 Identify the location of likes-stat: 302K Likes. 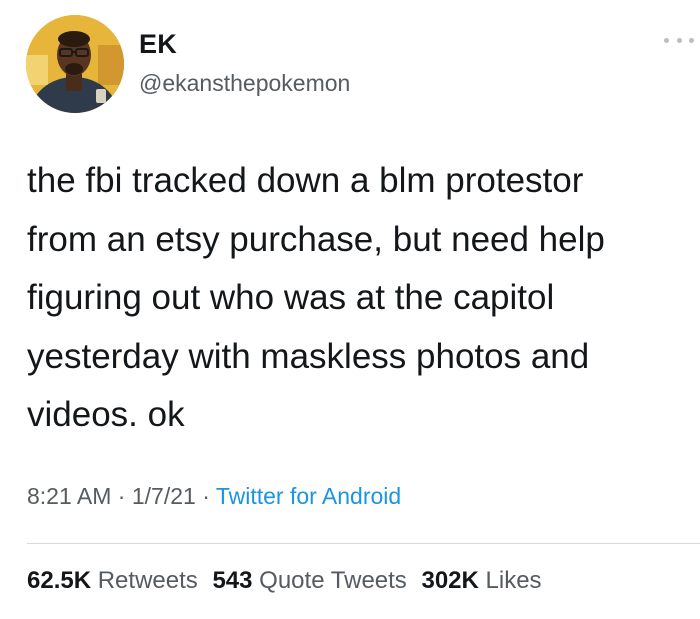
(481, 580).